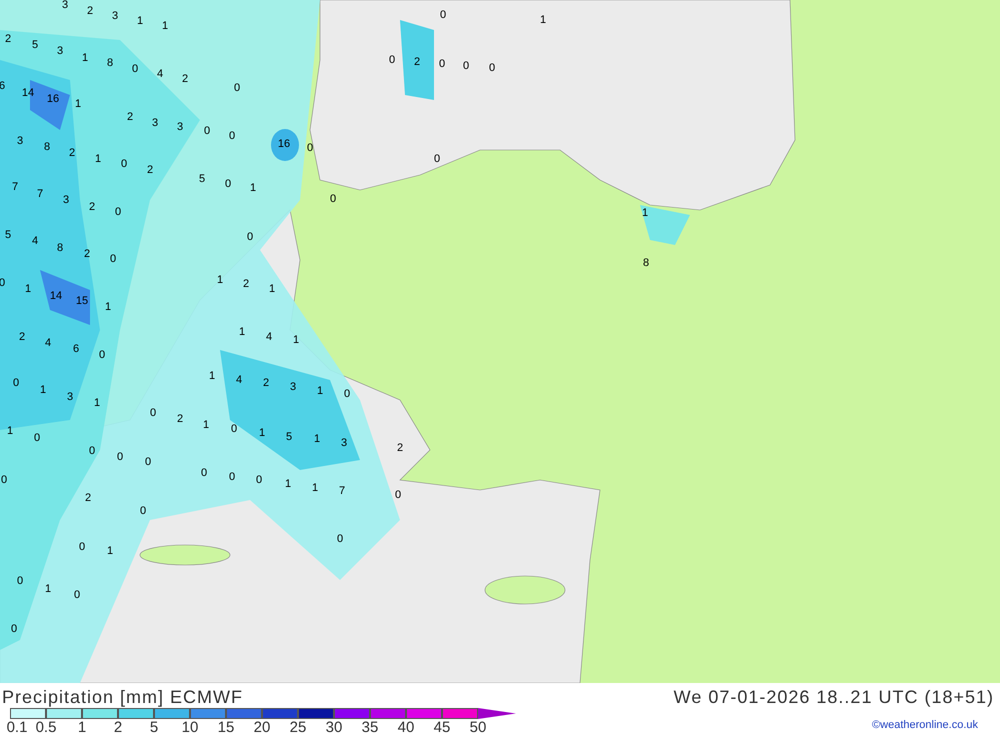  What do you see at coordinates (226, 725) in the screenshot?
I see `legend-value: 15` at bounding box center [226, 725].